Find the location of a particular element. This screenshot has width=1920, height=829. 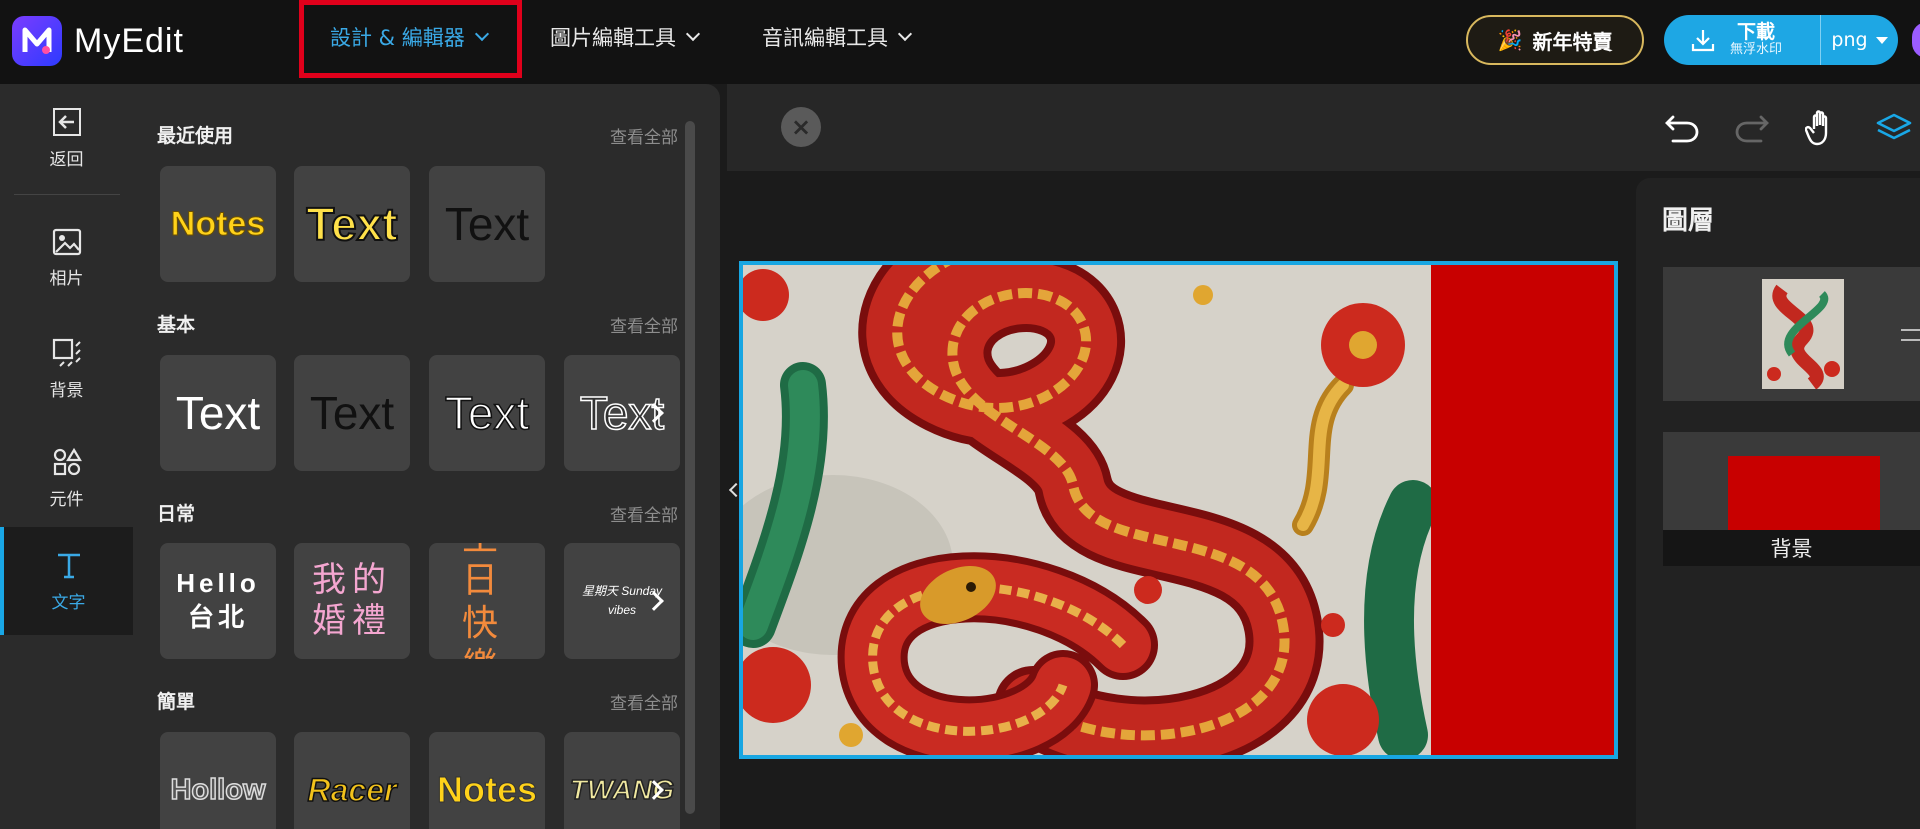

undo-icon is located at coordinates (1682, 128).